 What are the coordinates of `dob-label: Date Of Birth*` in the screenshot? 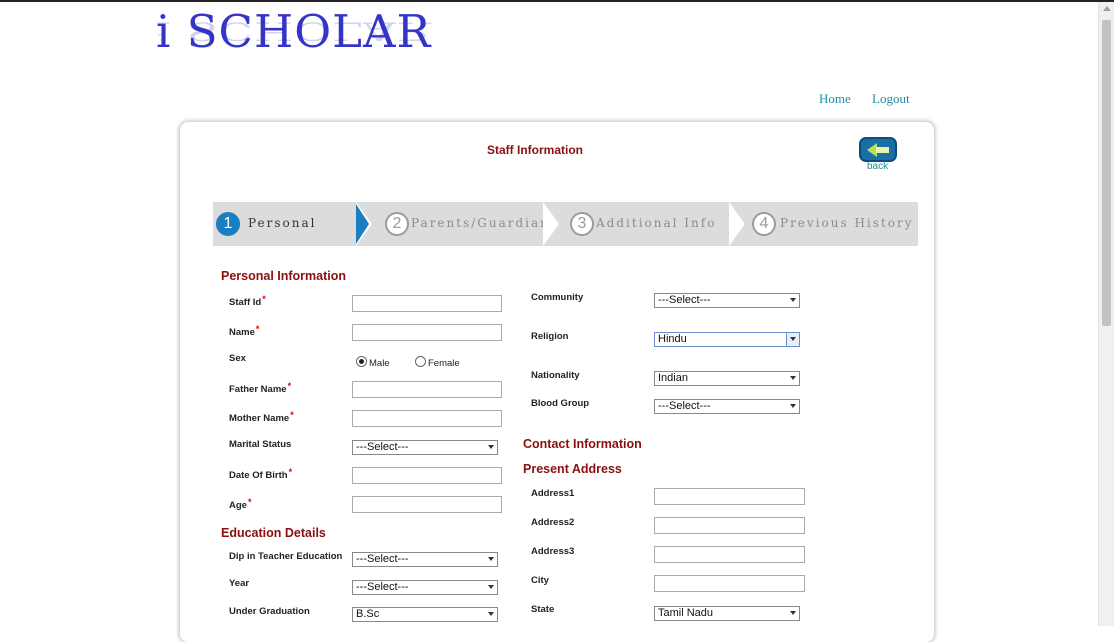 It's located at (261, 474).